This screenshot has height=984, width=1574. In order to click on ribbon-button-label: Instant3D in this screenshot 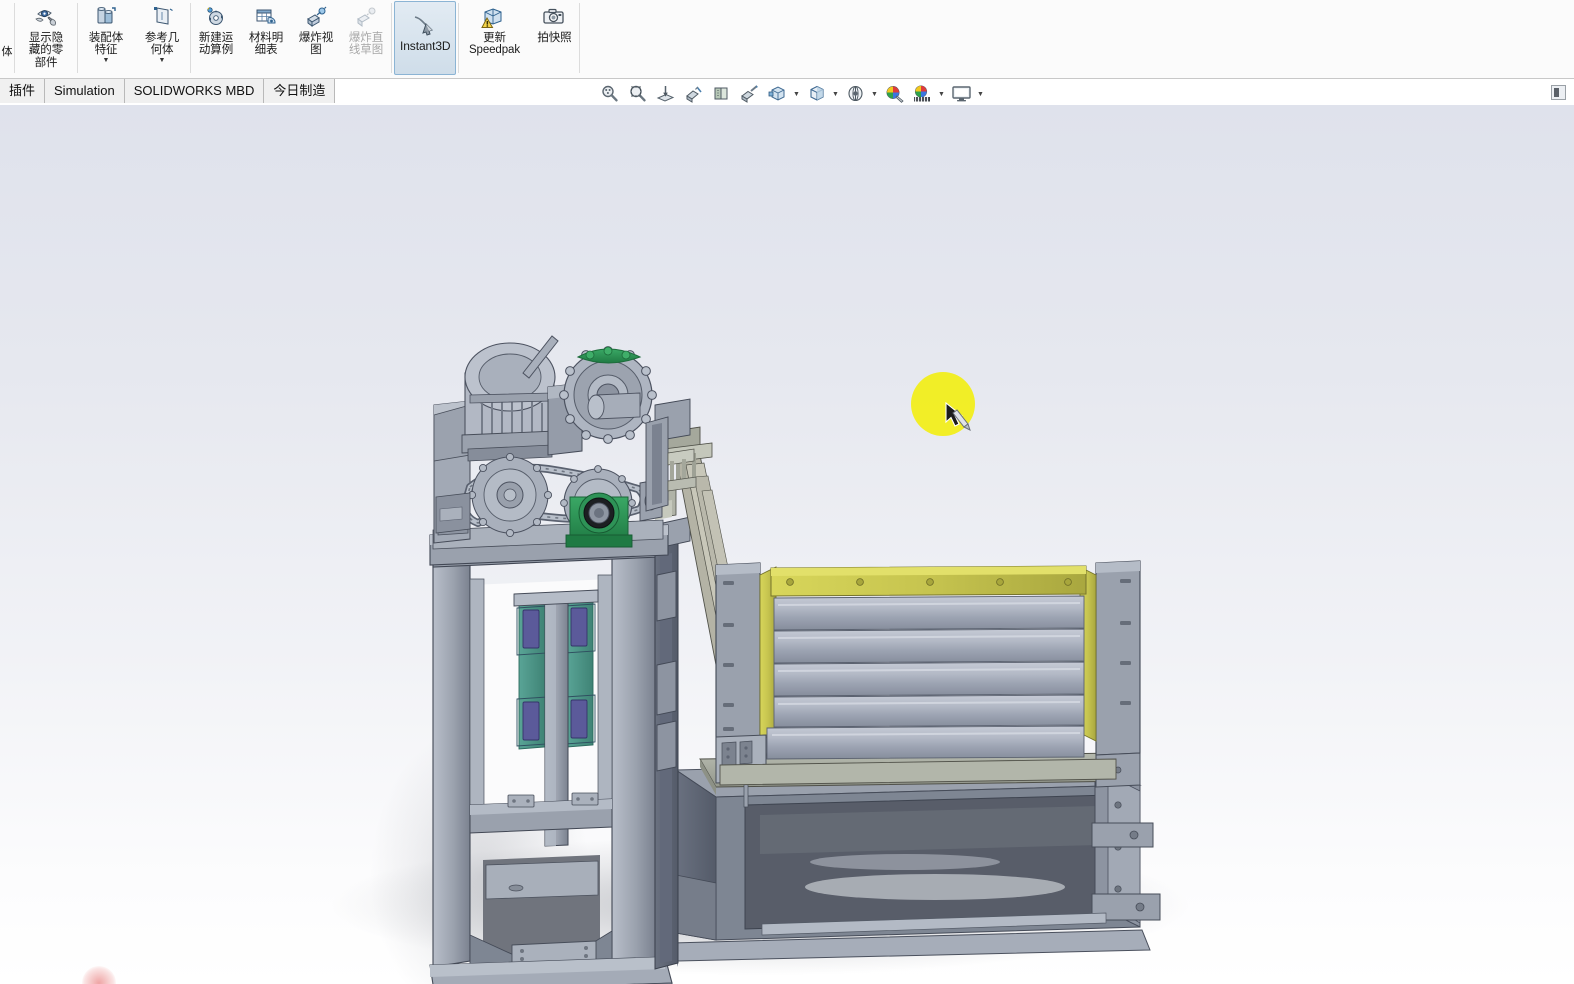, I will do `click(425, 46)`.